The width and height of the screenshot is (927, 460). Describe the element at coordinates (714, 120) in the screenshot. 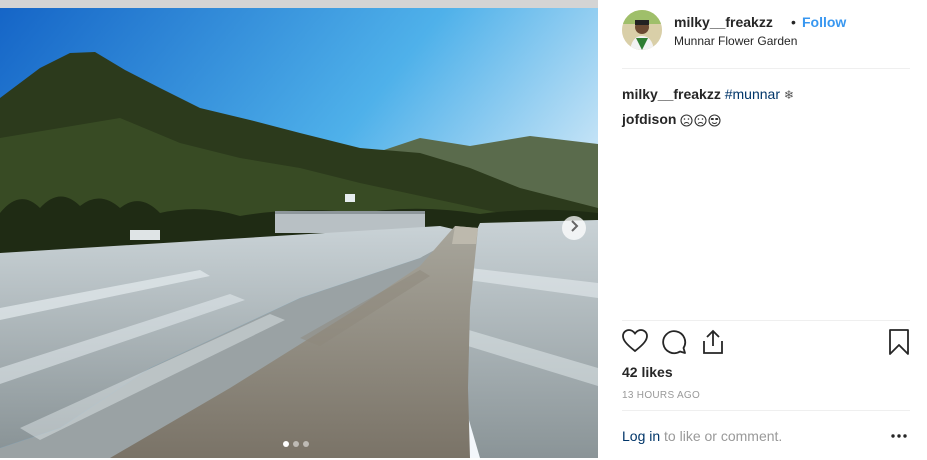

I see `cool-face-icon` at that location.